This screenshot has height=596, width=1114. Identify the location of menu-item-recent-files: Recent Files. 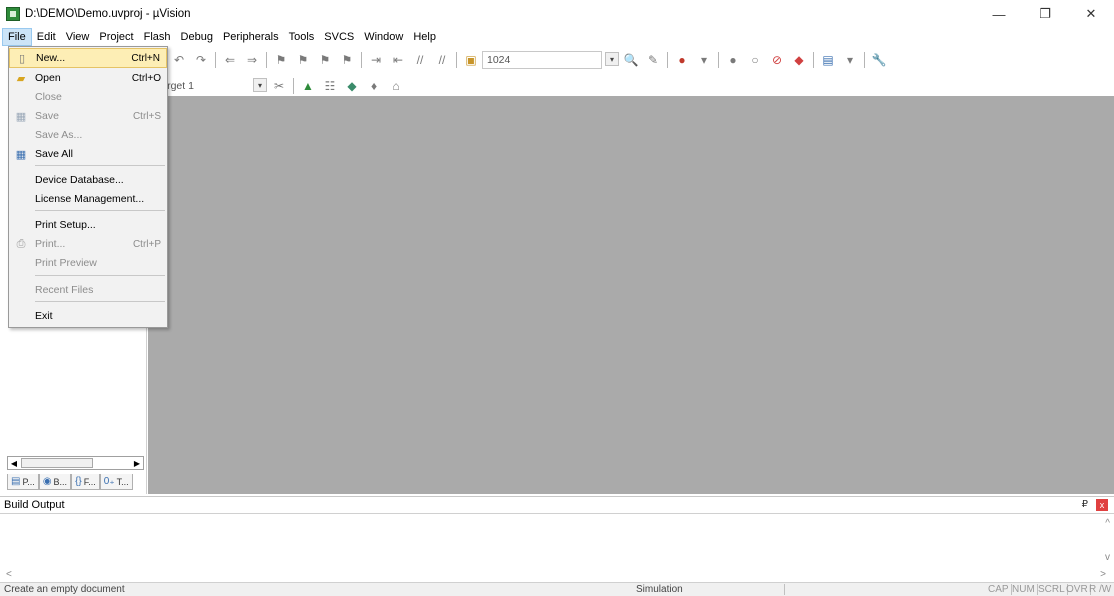
(88, 290).